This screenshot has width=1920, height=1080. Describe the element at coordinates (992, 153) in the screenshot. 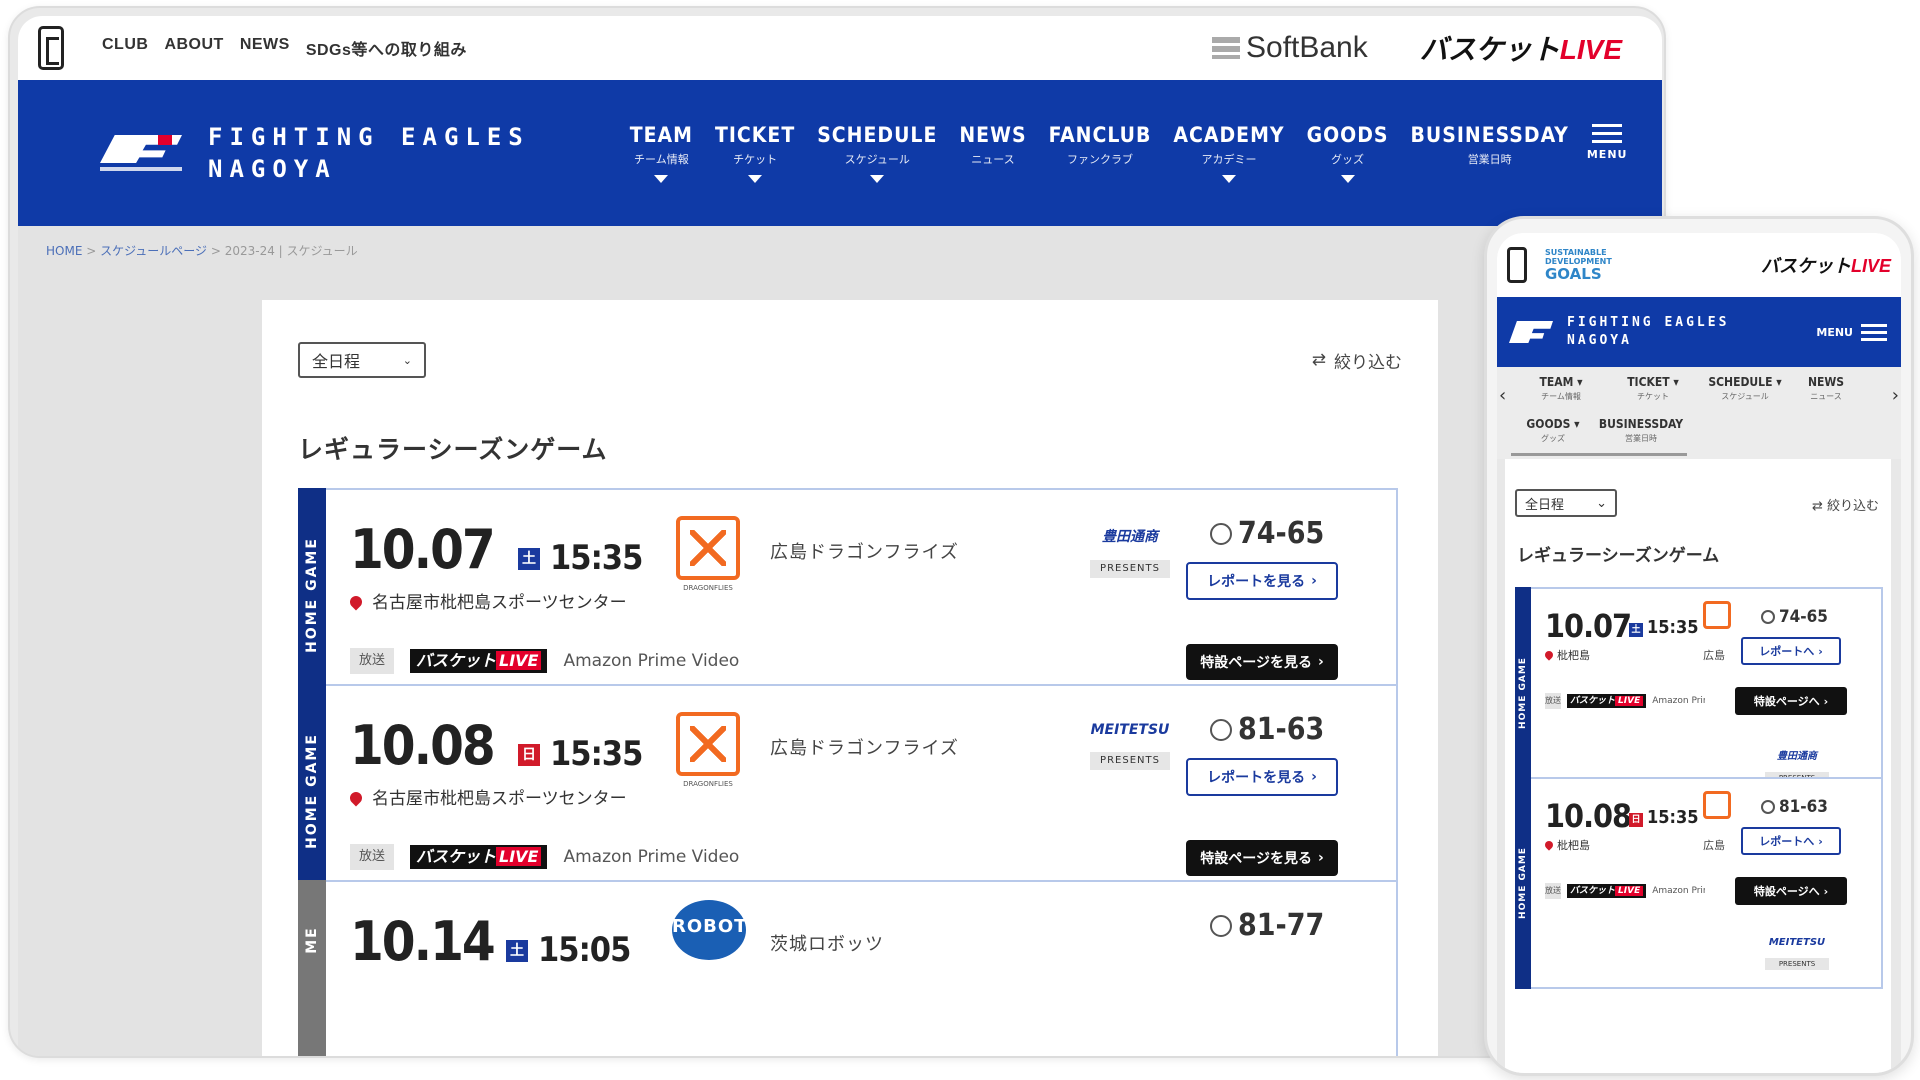

I see `nav-news: NEWS ニュース` at that location.